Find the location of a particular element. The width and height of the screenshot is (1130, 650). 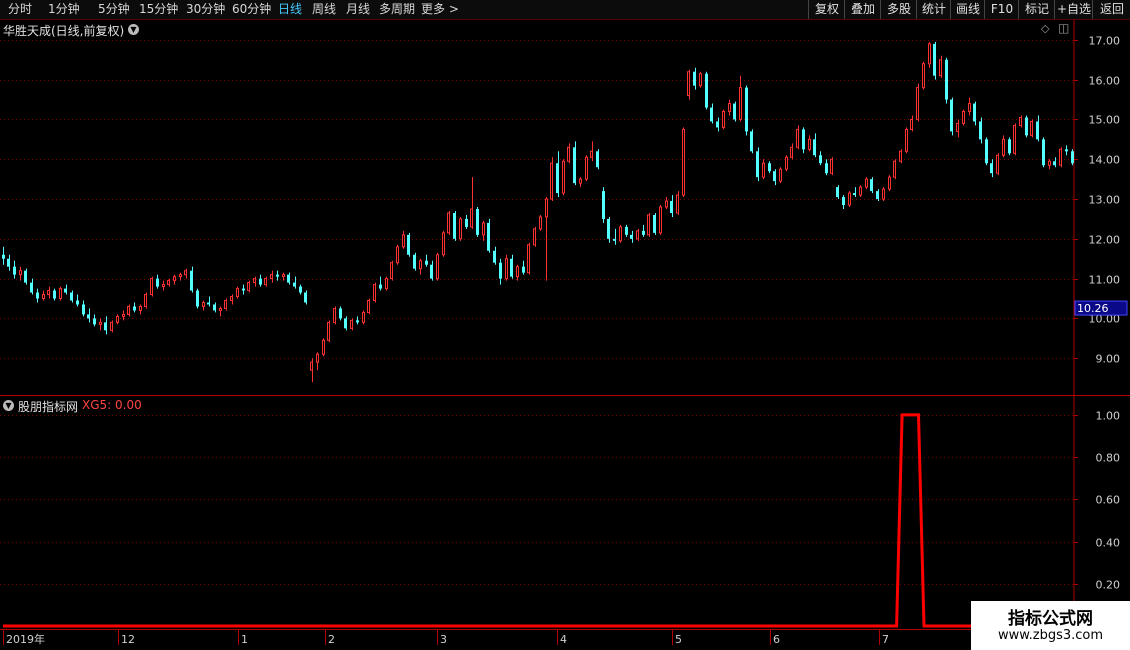

time-tick-label: 1 is located at coordinates (244, 639).